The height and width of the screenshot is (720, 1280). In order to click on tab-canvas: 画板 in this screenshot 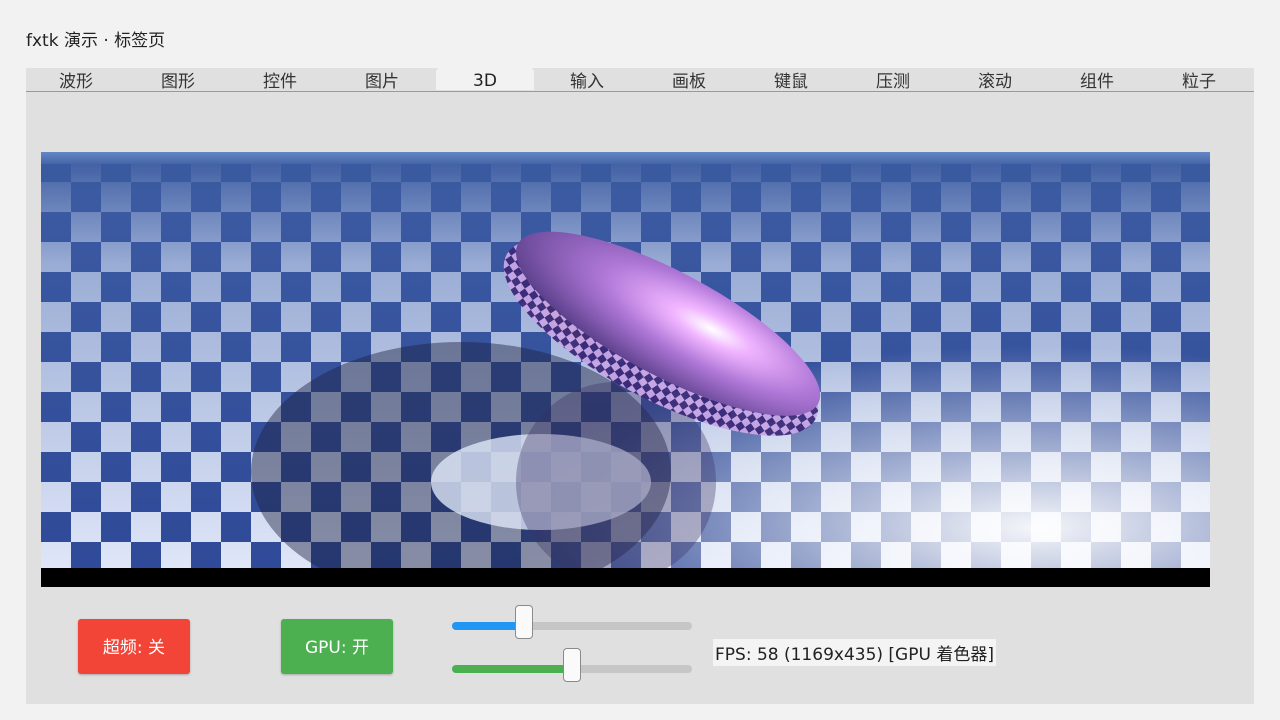, I will do `click(689, 80)`.